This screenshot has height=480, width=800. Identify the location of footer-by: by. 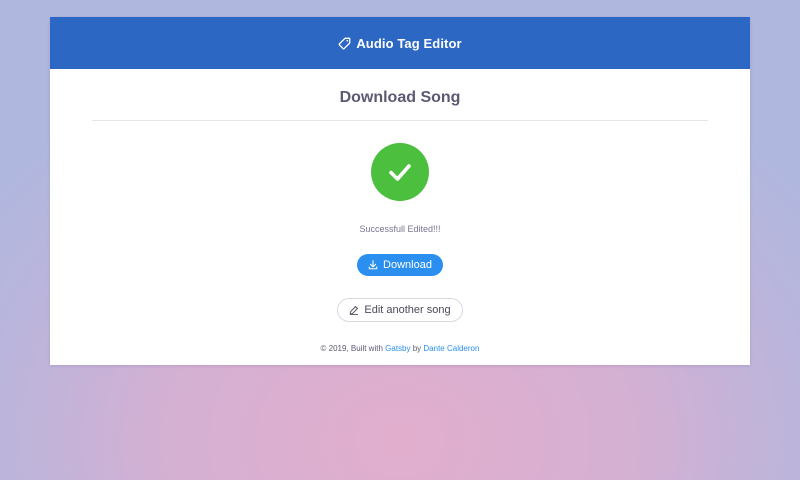
(417, 348).